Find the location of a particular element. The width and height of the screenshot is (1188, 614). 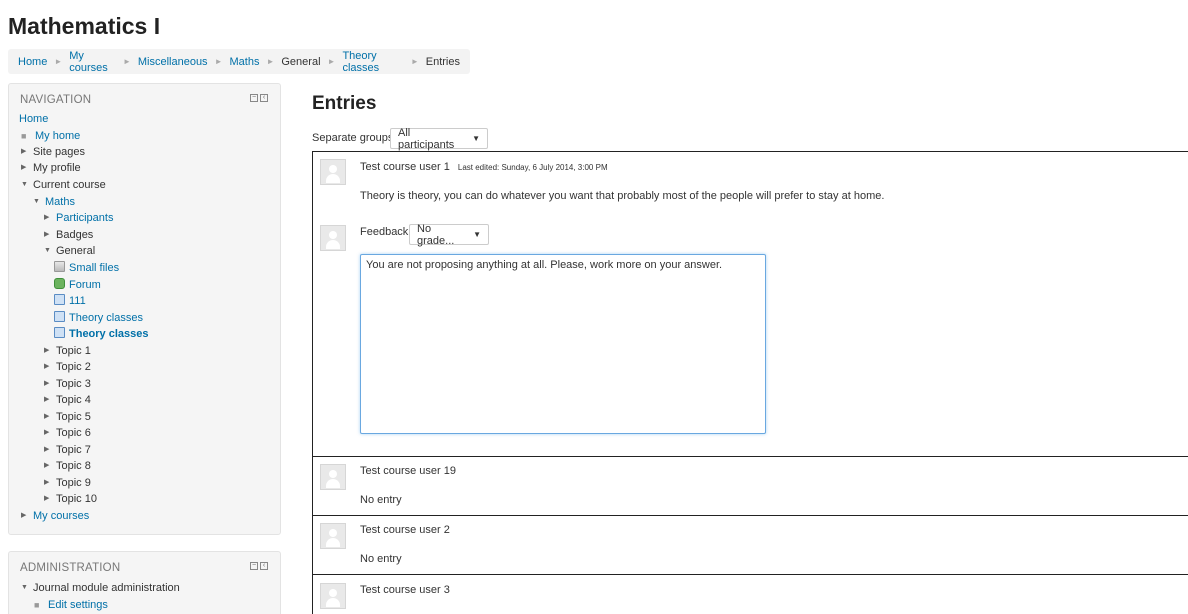

nav-111-link: 111 is located at coordinates (77, 301).